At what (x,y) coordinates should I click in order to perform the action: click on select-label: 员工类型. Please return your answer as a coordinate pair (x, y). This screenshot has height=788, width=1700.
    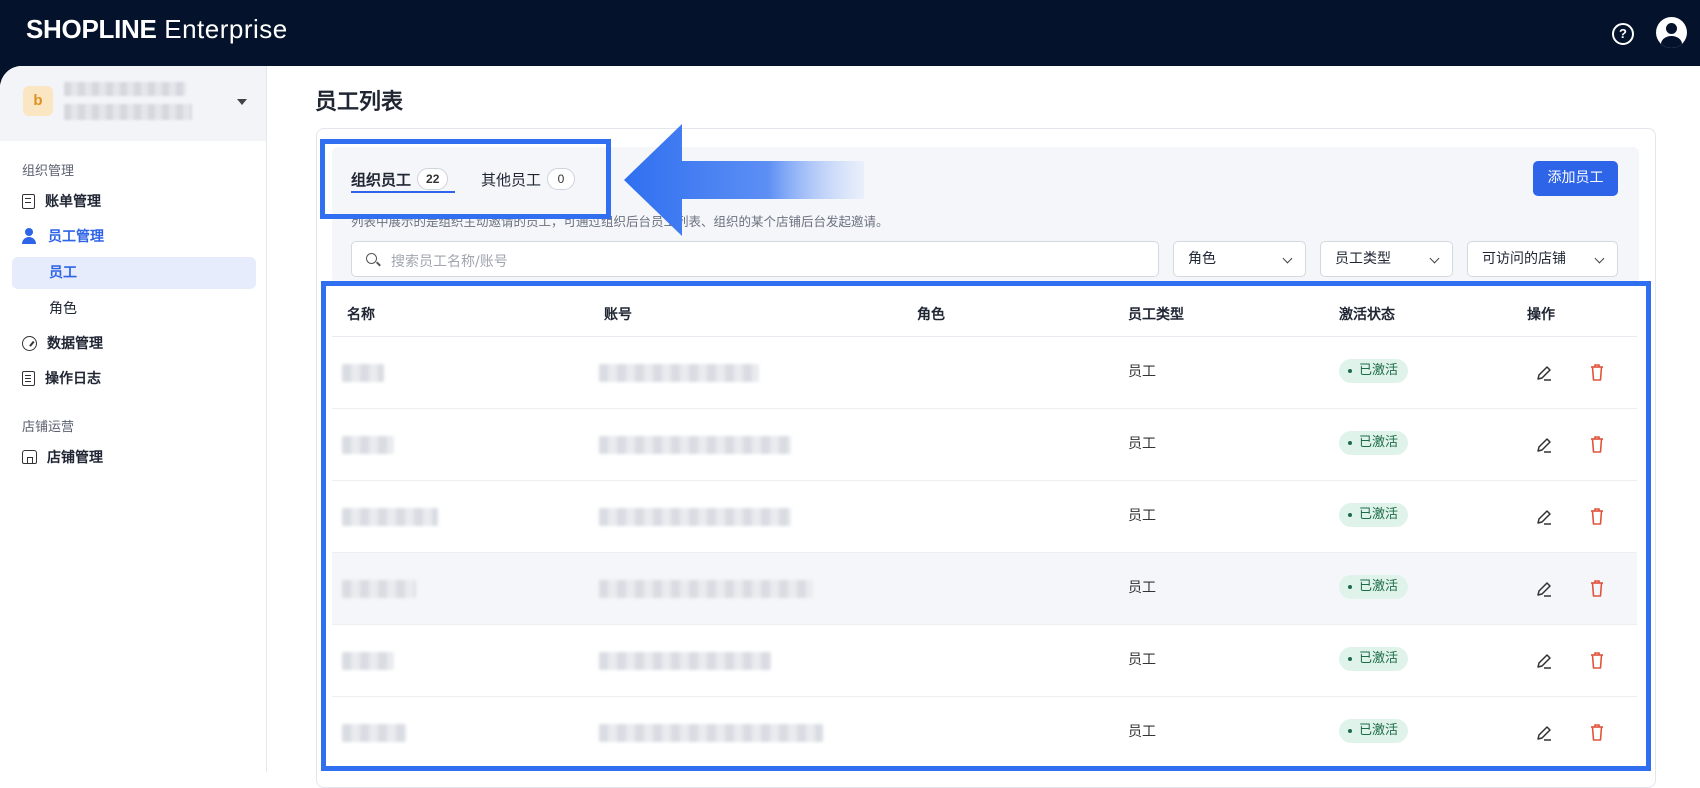
    Looking at the image, I should click on (1363, 259).